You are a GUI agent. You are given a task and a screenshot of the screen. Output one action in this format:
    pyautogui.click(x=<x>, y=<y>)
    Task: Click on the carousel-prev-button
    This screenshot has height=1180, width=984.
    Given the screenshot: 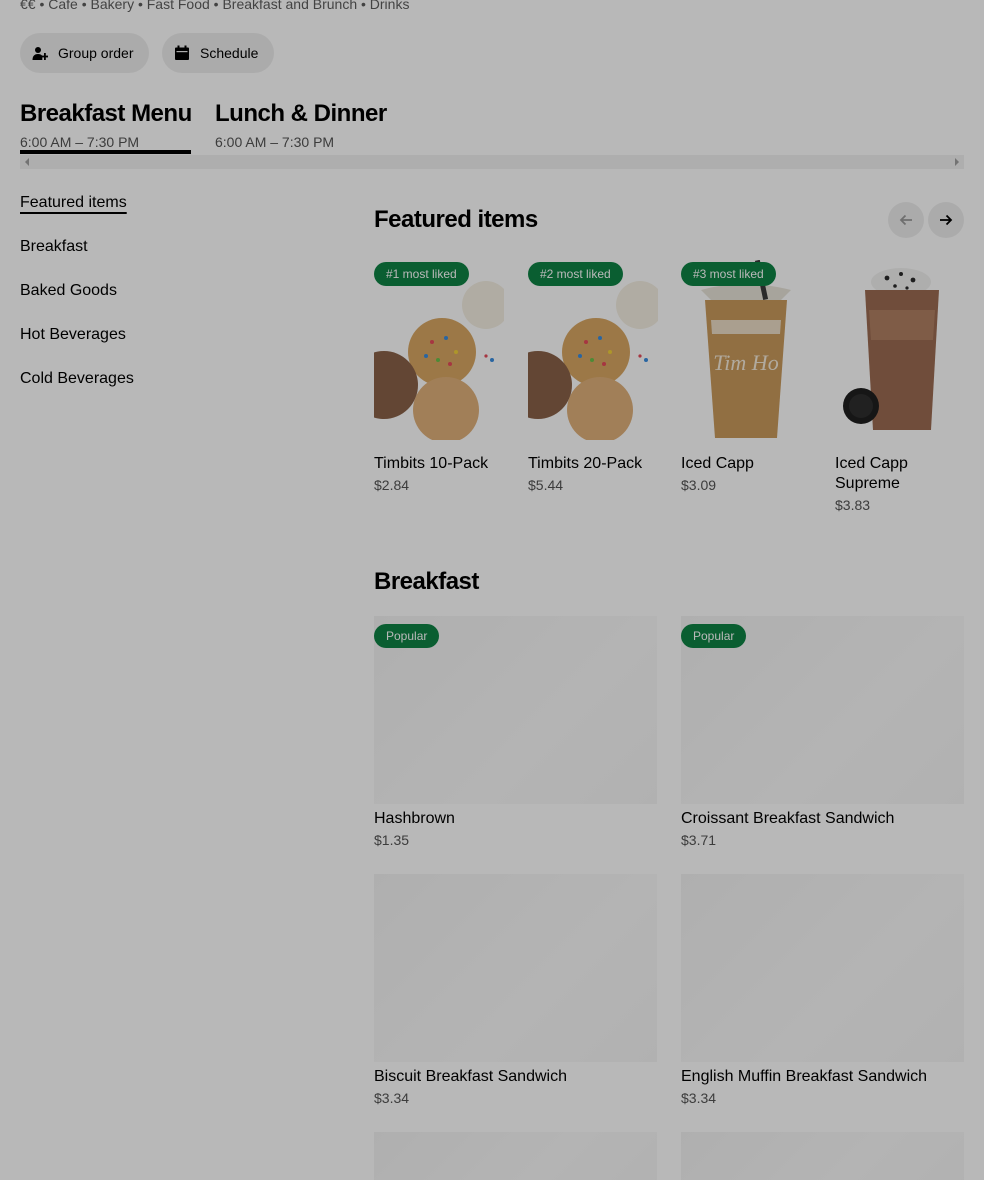 What is the action you would take?
    pyautogui.click(x=906, y=220)
    